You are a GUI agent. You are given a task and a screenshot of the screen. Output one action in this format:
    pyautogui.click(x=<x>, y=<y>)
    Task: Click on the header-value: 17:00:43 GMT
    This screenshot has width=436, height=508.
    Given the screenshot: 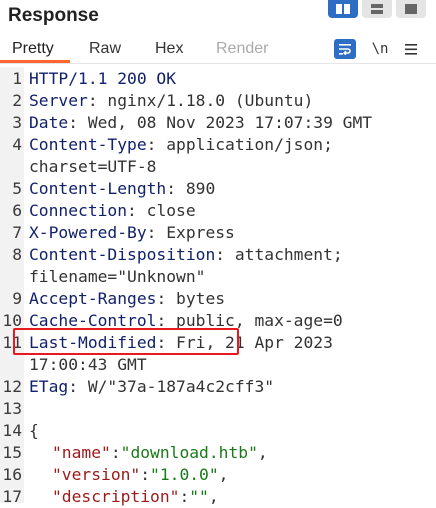 What is the action you would take?
    pyautogui.click(x=88, y=364)
    